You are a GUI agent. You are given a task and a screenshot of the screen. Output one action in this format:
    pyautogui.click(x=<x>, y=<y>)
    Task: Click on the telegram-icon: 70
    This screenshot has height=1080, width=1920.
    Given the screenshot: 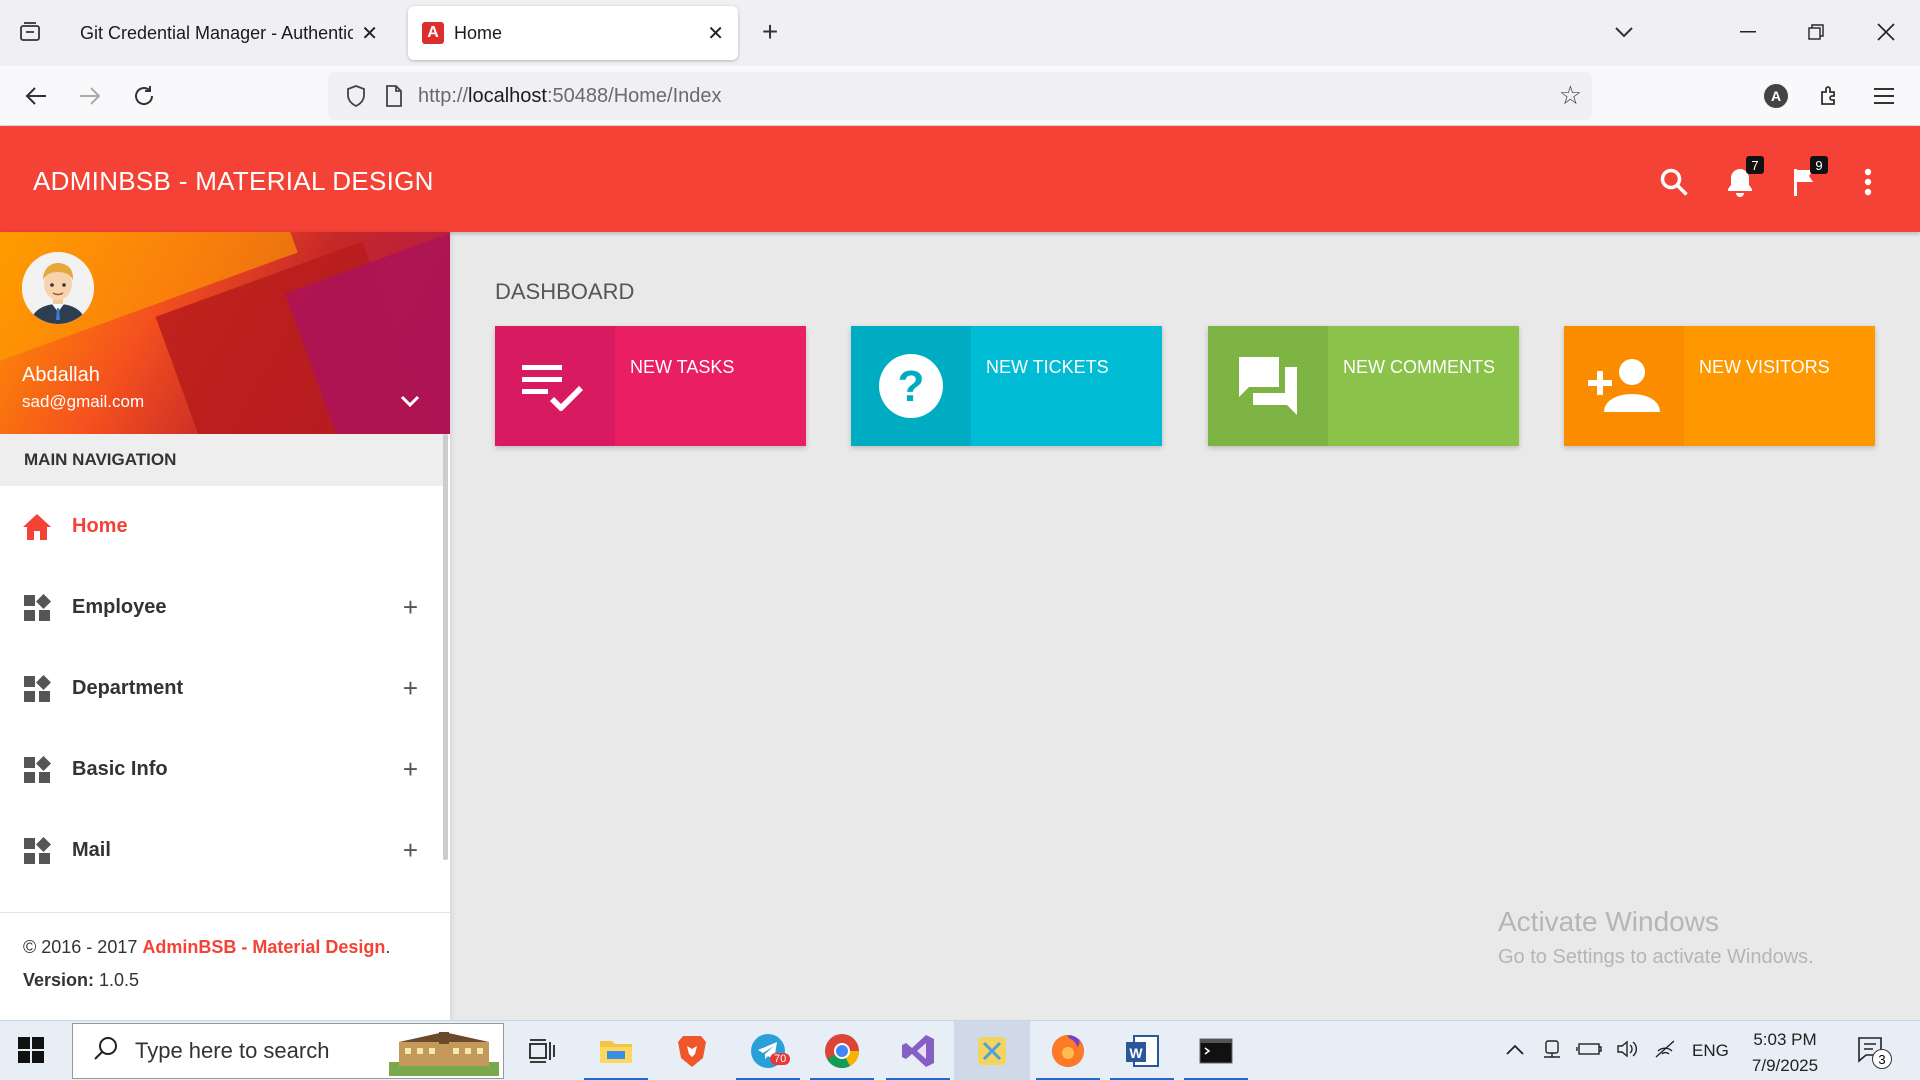 What is the action you would take?
    pyautogui.click(x=768, y=1050)
    